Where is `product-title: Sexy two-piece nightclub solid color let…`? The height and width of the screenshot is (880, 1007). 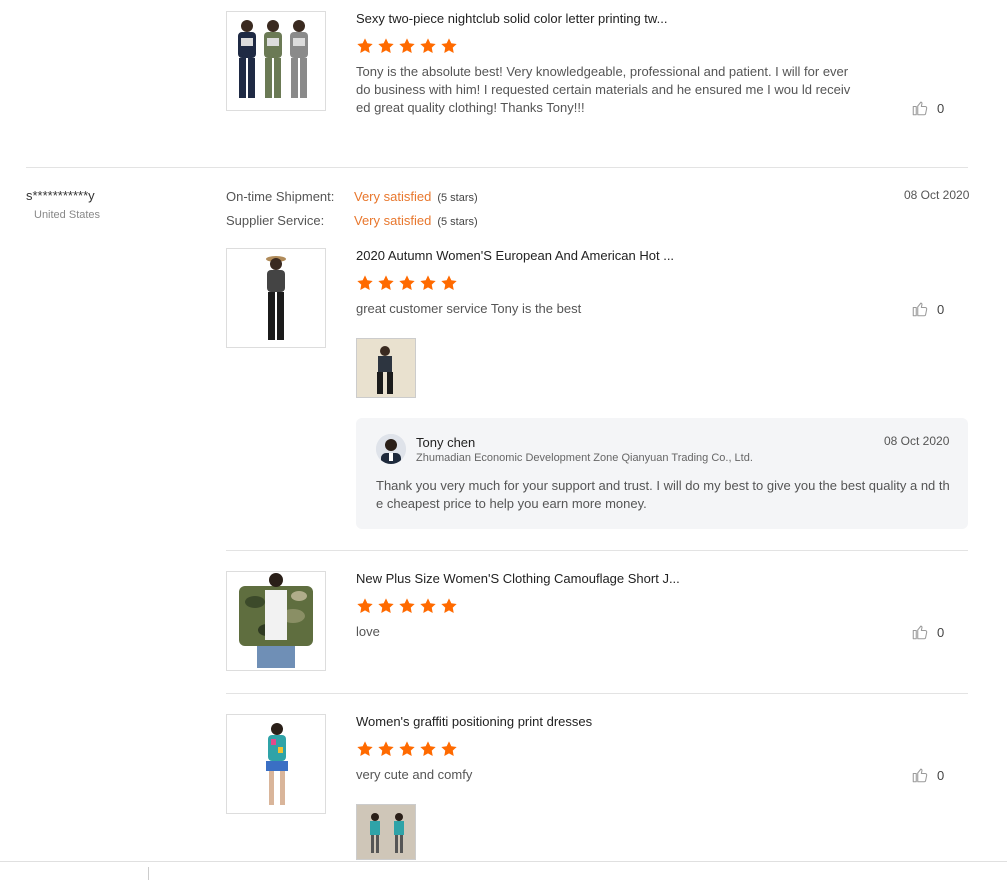 product-title: Sexy two-piece nightclub solid color let… is located at coordinates (511, 18).